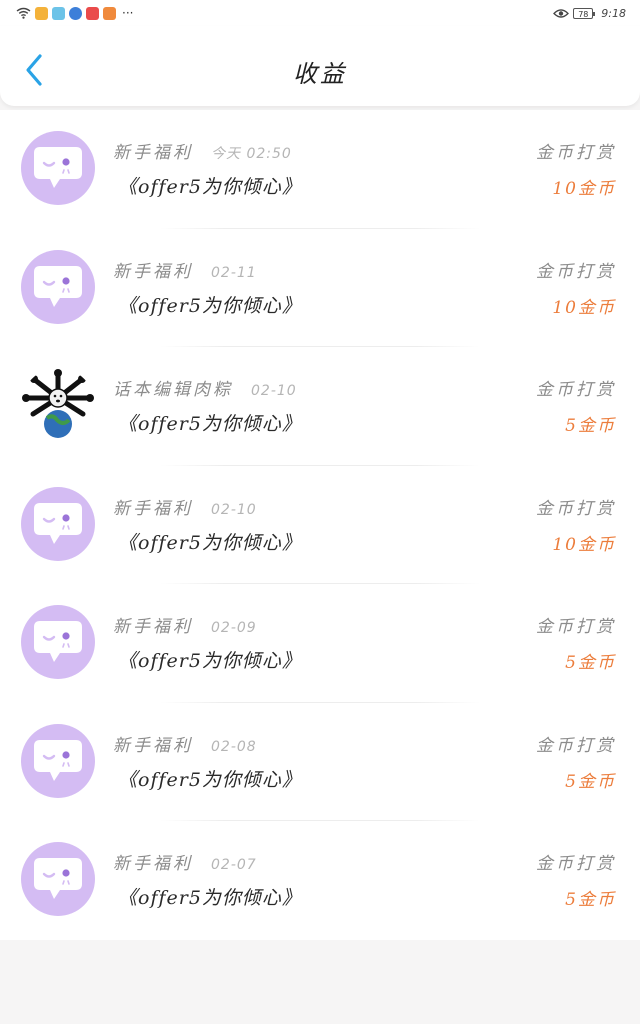  Describe the element at coordinates (320, 13) in the screenshot. I see `status-bar: ··· 78 9:18` at that location.